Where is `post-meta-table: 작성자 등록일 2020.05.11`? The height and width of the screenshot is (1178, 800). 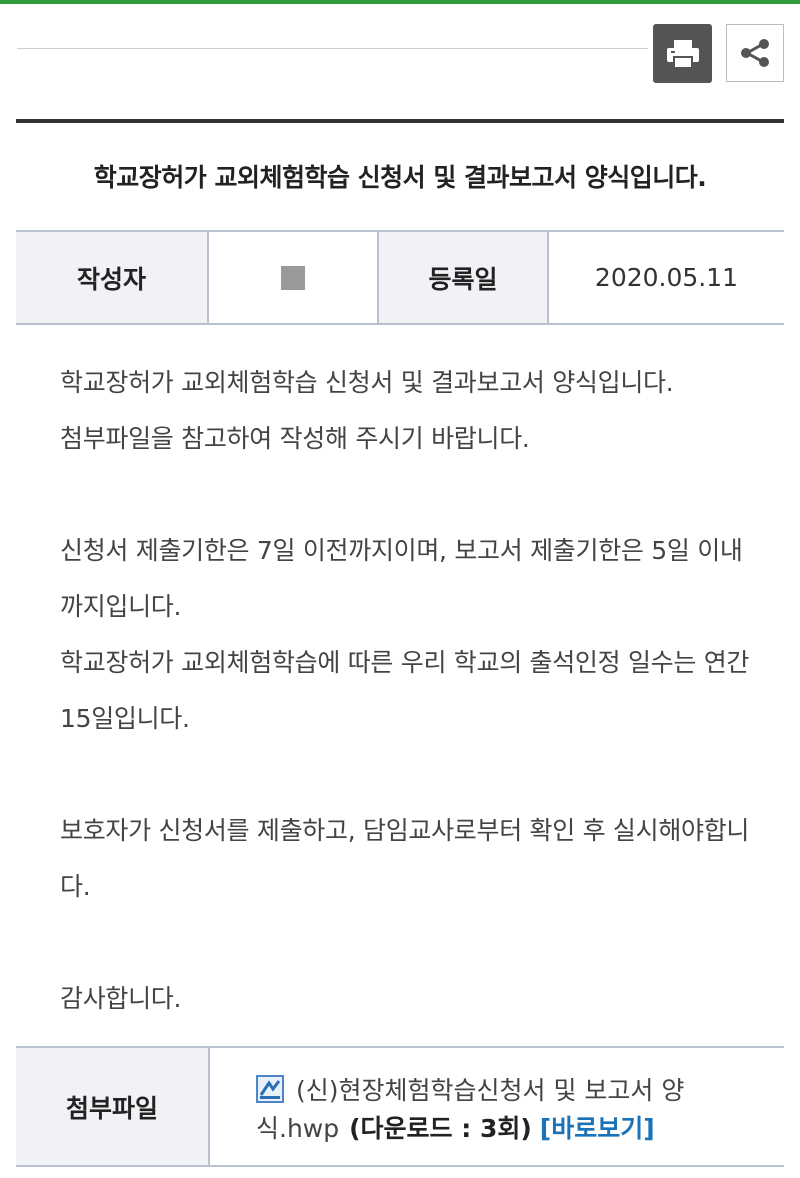 post-meta-table: 작성자 등록일 2020.05.11 is located at coordinates (400, 277).